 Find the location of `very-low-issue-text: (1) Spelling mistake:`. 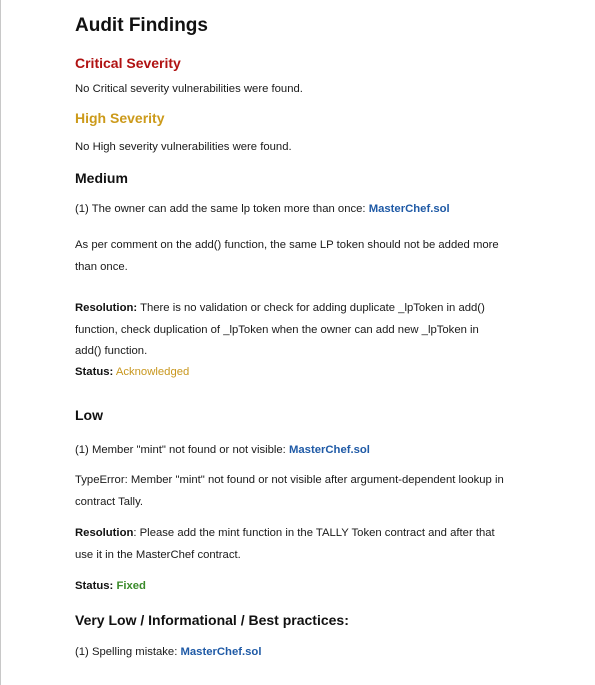

very-low-issue-text: (1) Spelling mistake: is located at coordinates (128, 652).